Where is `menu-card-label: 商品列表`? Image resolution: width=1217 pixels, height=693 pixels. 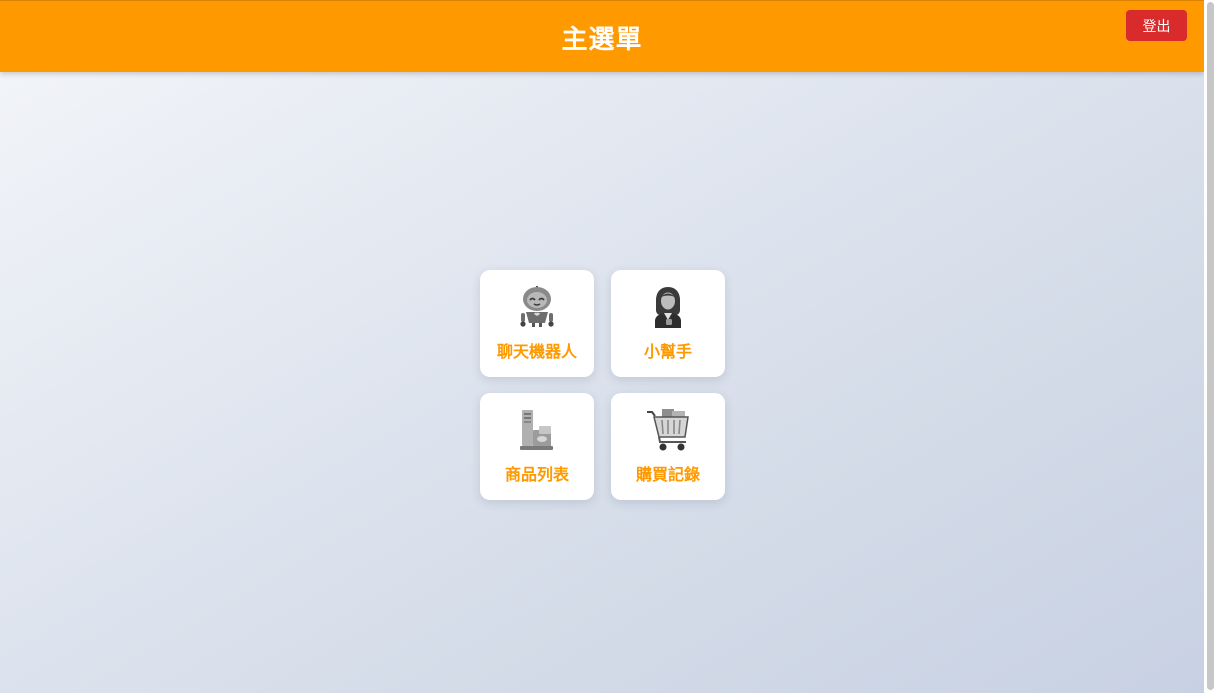 menu-card-label: 商品列表 is located at coordinates (536, 474).